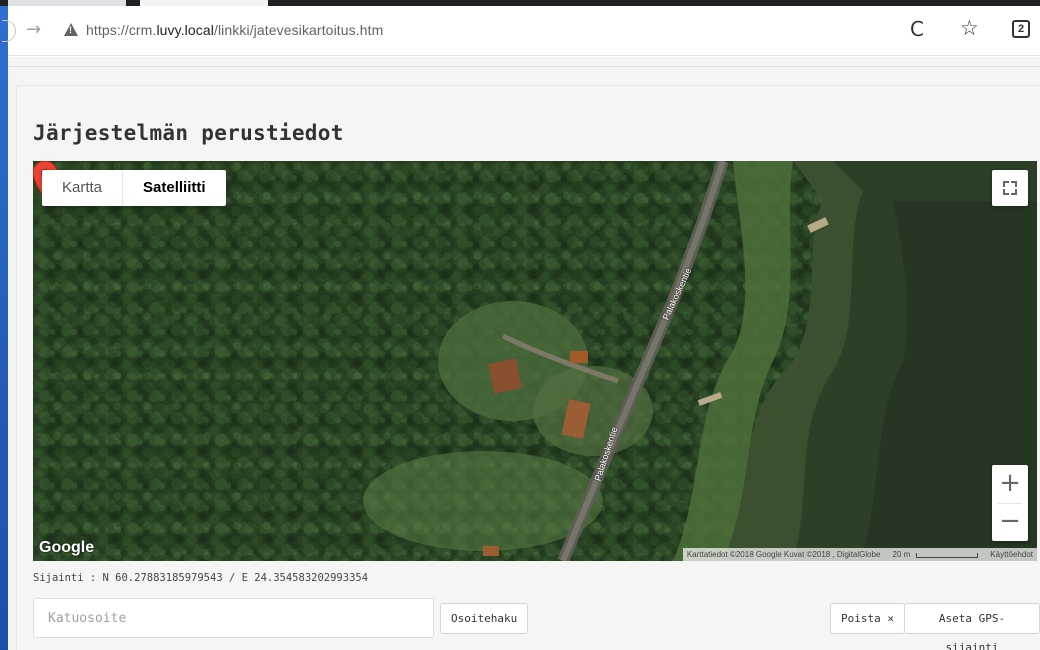 Image resolution: width=1040 pixels, height=650 pixels. What do you see at coordinates (185, 30) in the screenshot?
I see `url-domain: luvy.local` at bounding box center [185, 30].